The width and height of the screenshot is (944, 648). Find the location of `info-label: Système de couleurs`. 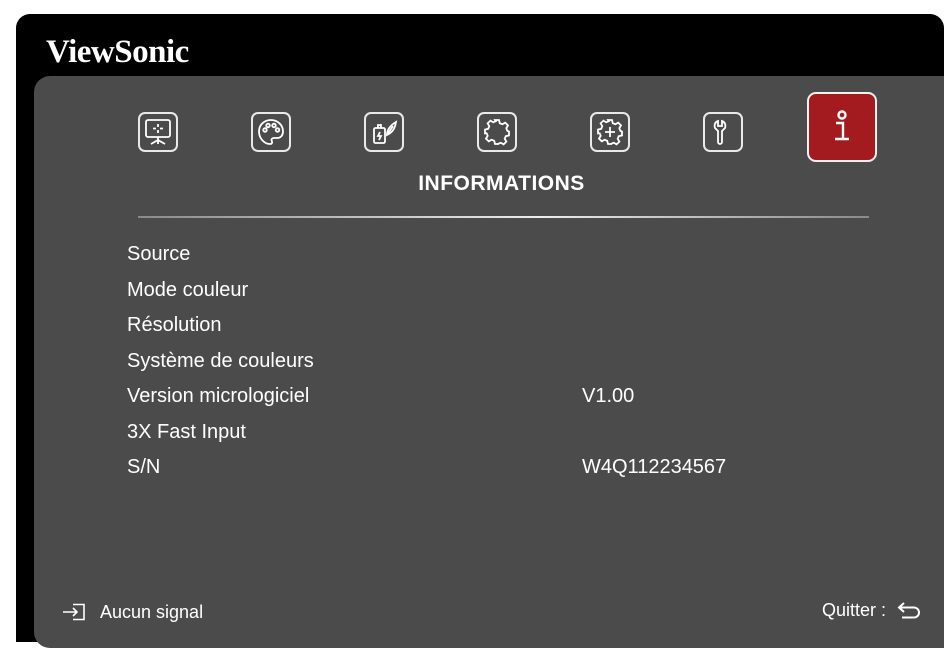

info-label: Système de couleurs is located at coordinates (220, 360).